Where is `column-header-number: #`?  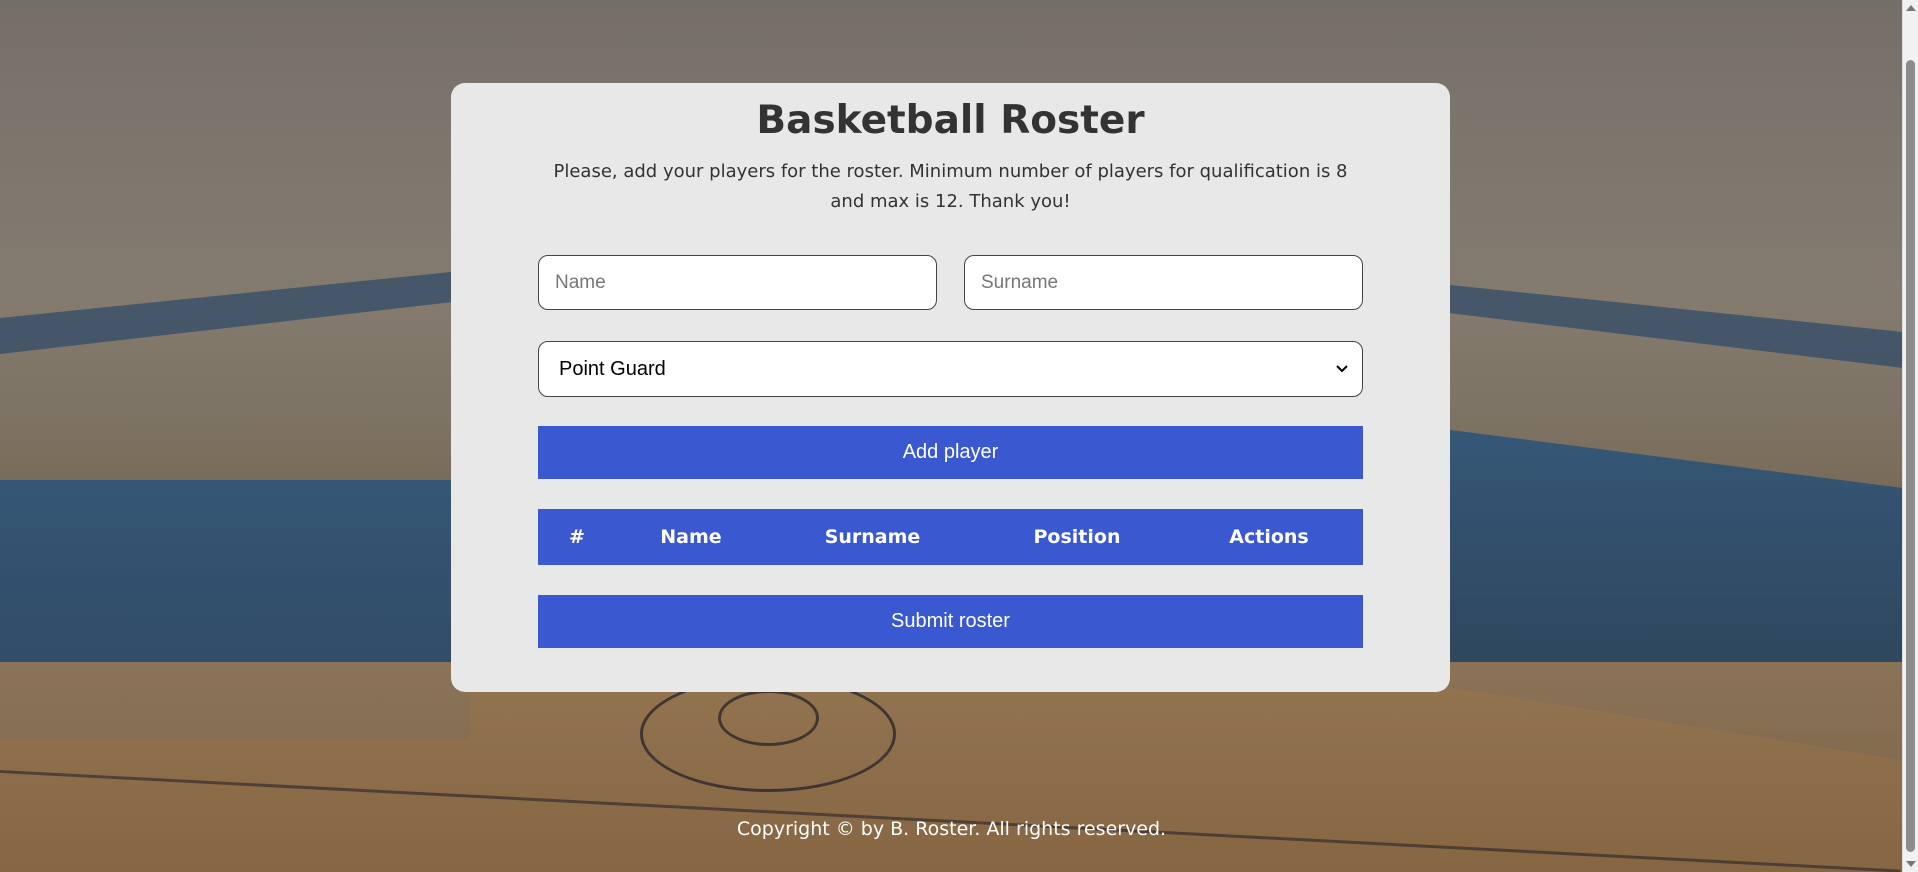 column-header-number: # is located at coordinates (577, 537).